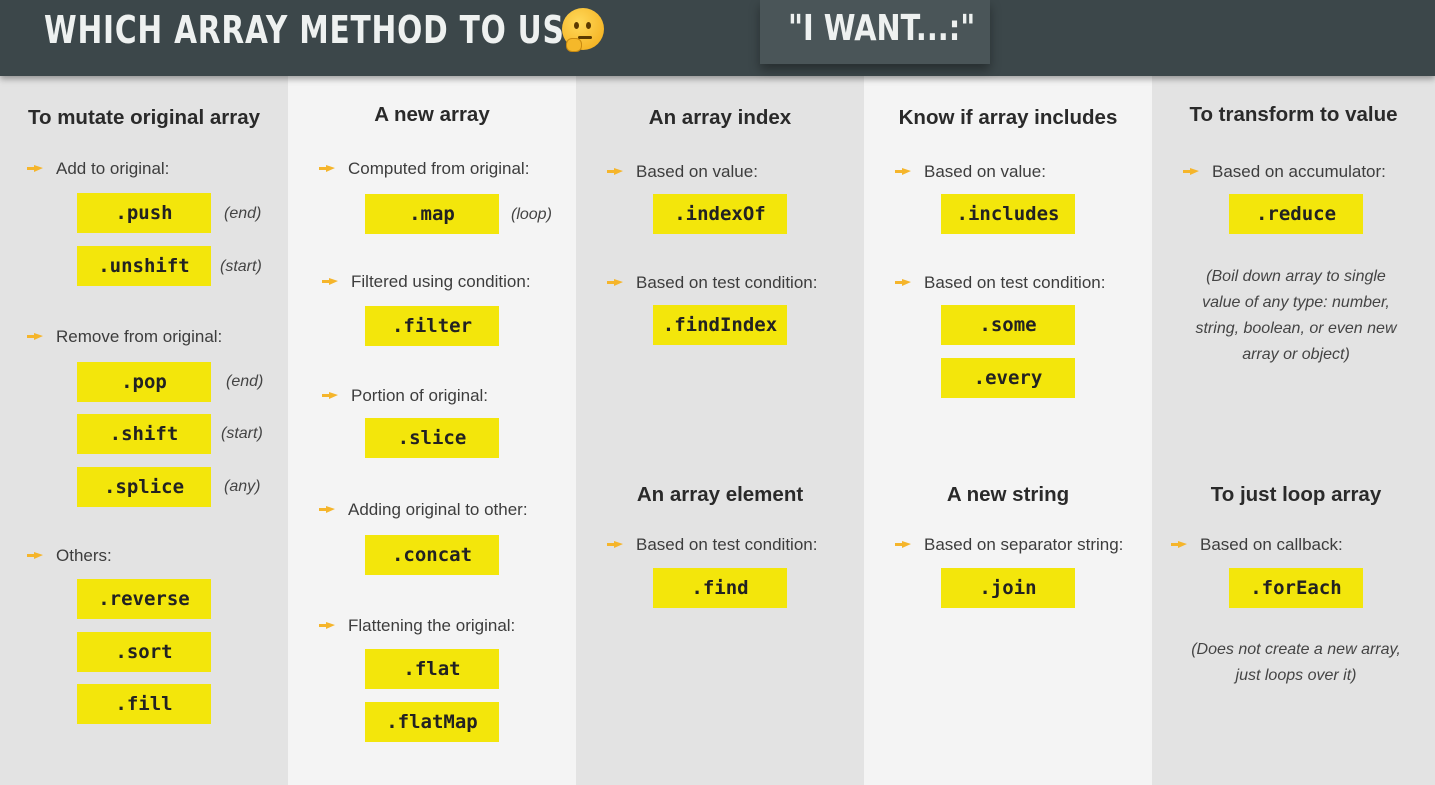  What do you see at coordinates (243, 213) in the screenshot?
I see `note-push: (end)` at bounding box center [243, 213].